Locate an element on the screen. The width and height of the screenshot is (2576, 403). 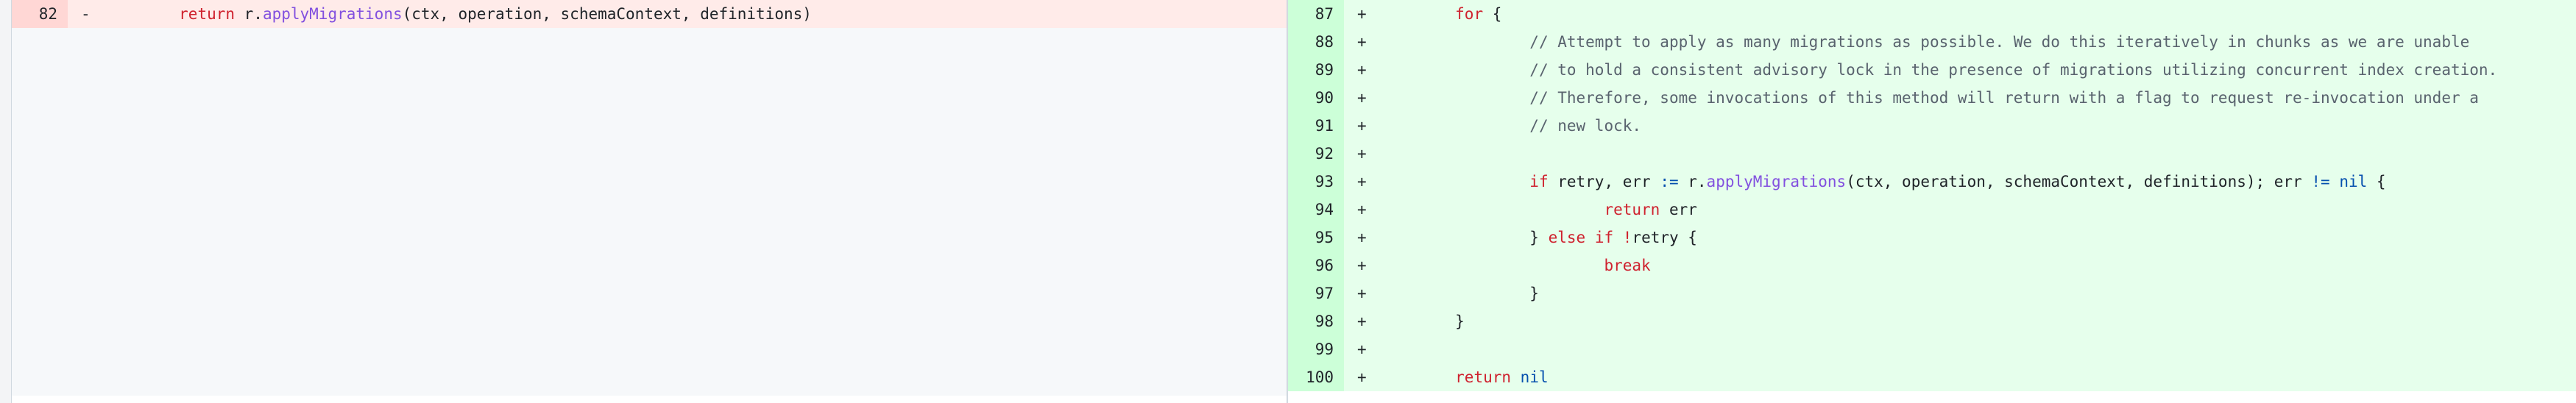
line-number: 92 is located at coordinates (1316, 154).